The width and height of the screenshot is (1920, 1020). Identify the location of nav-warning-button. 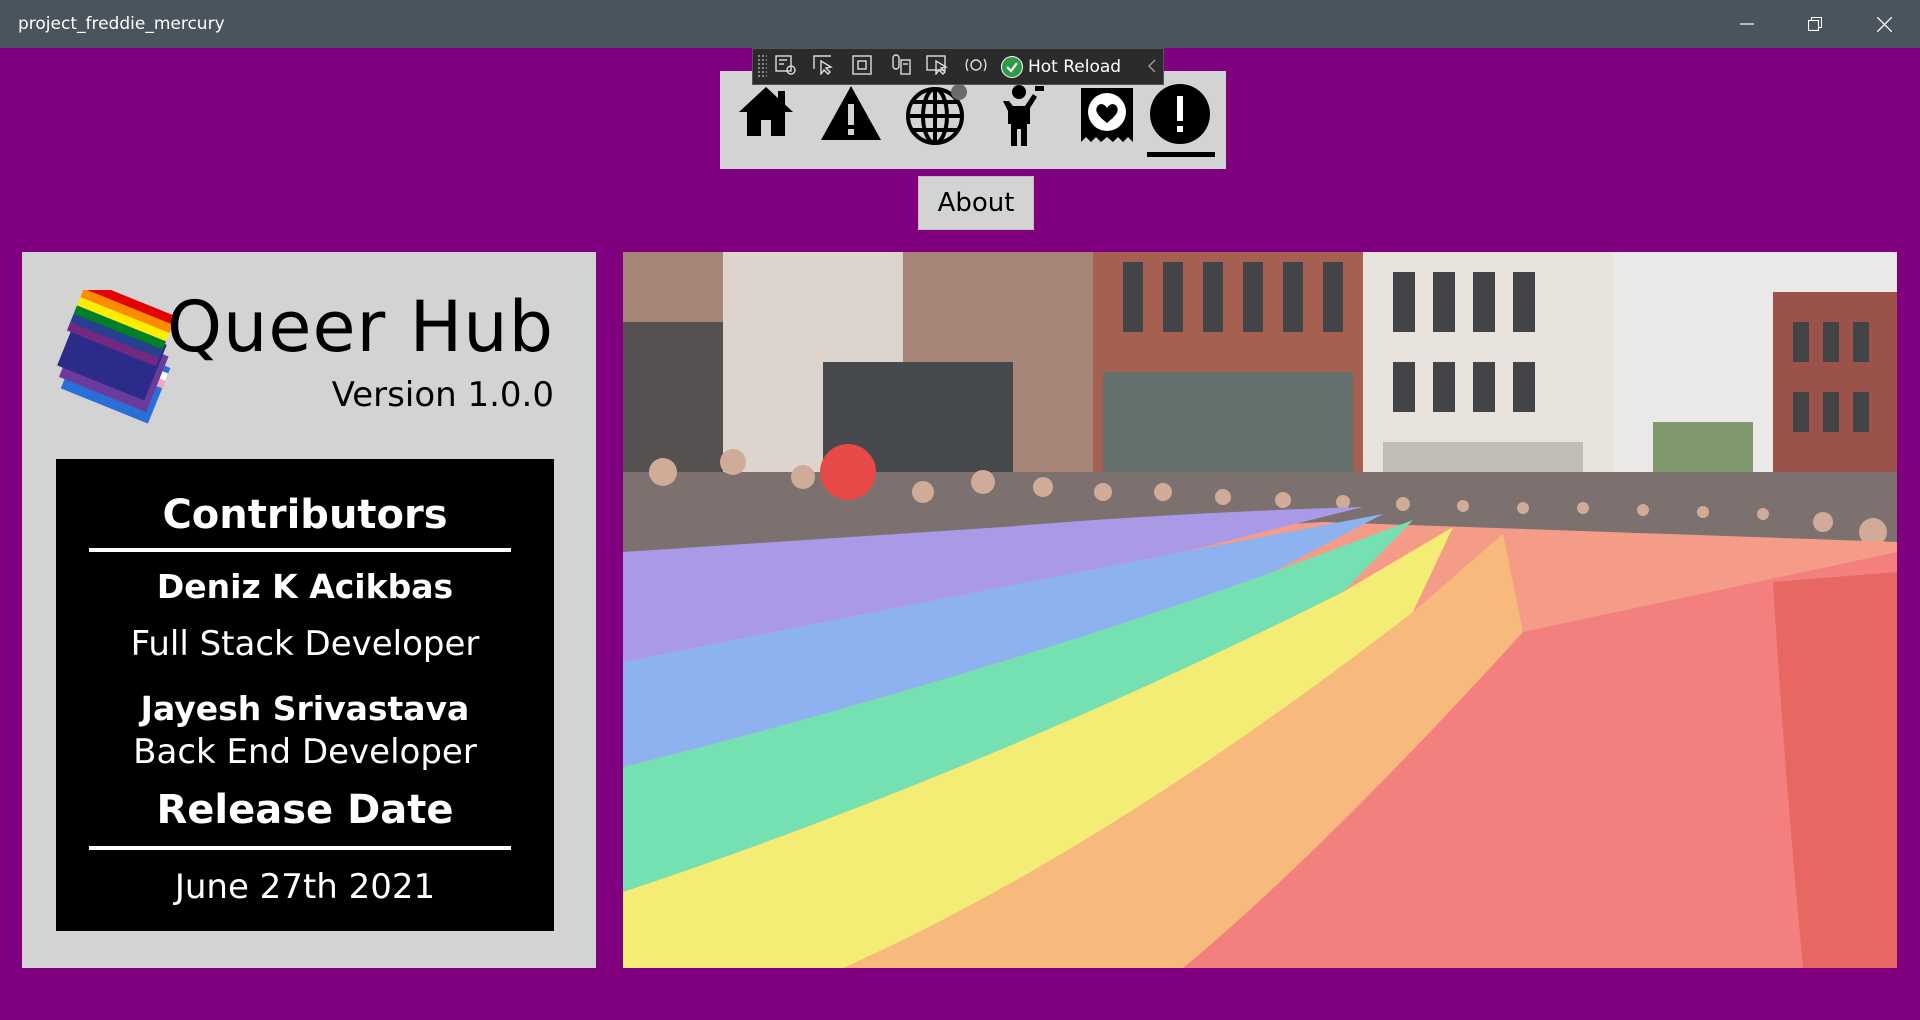
(851, 122).